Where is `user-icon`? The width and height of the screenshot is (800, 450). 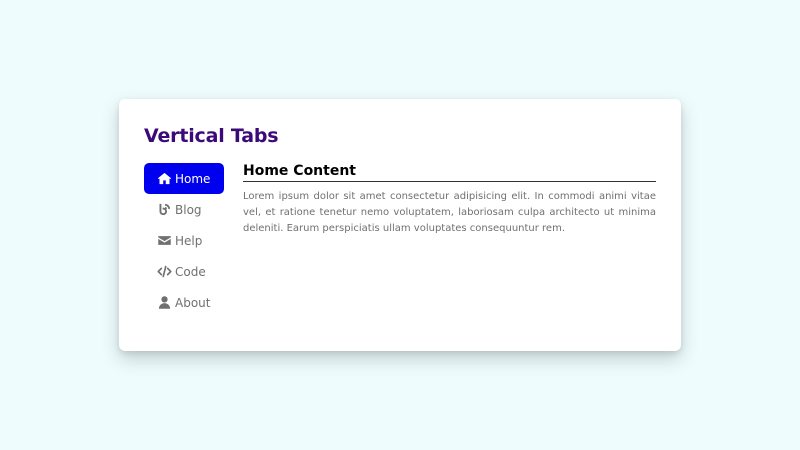
user-icon is located at coordinates (164, 303).